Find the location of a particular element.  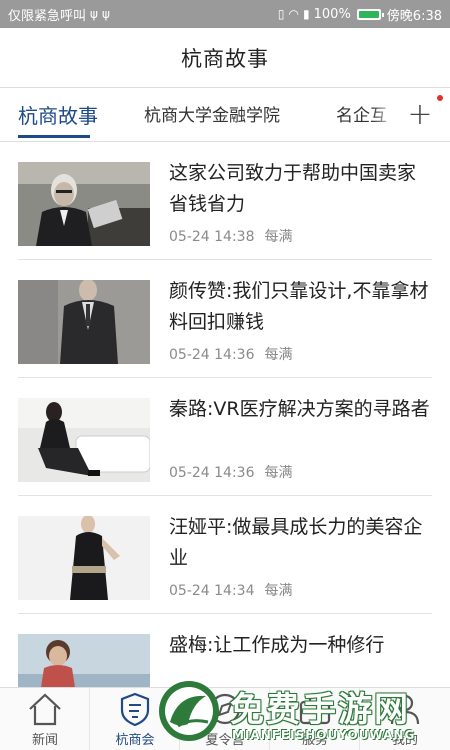

nav-summer-camp: 夏令营 is located at coordinates (225, 719).